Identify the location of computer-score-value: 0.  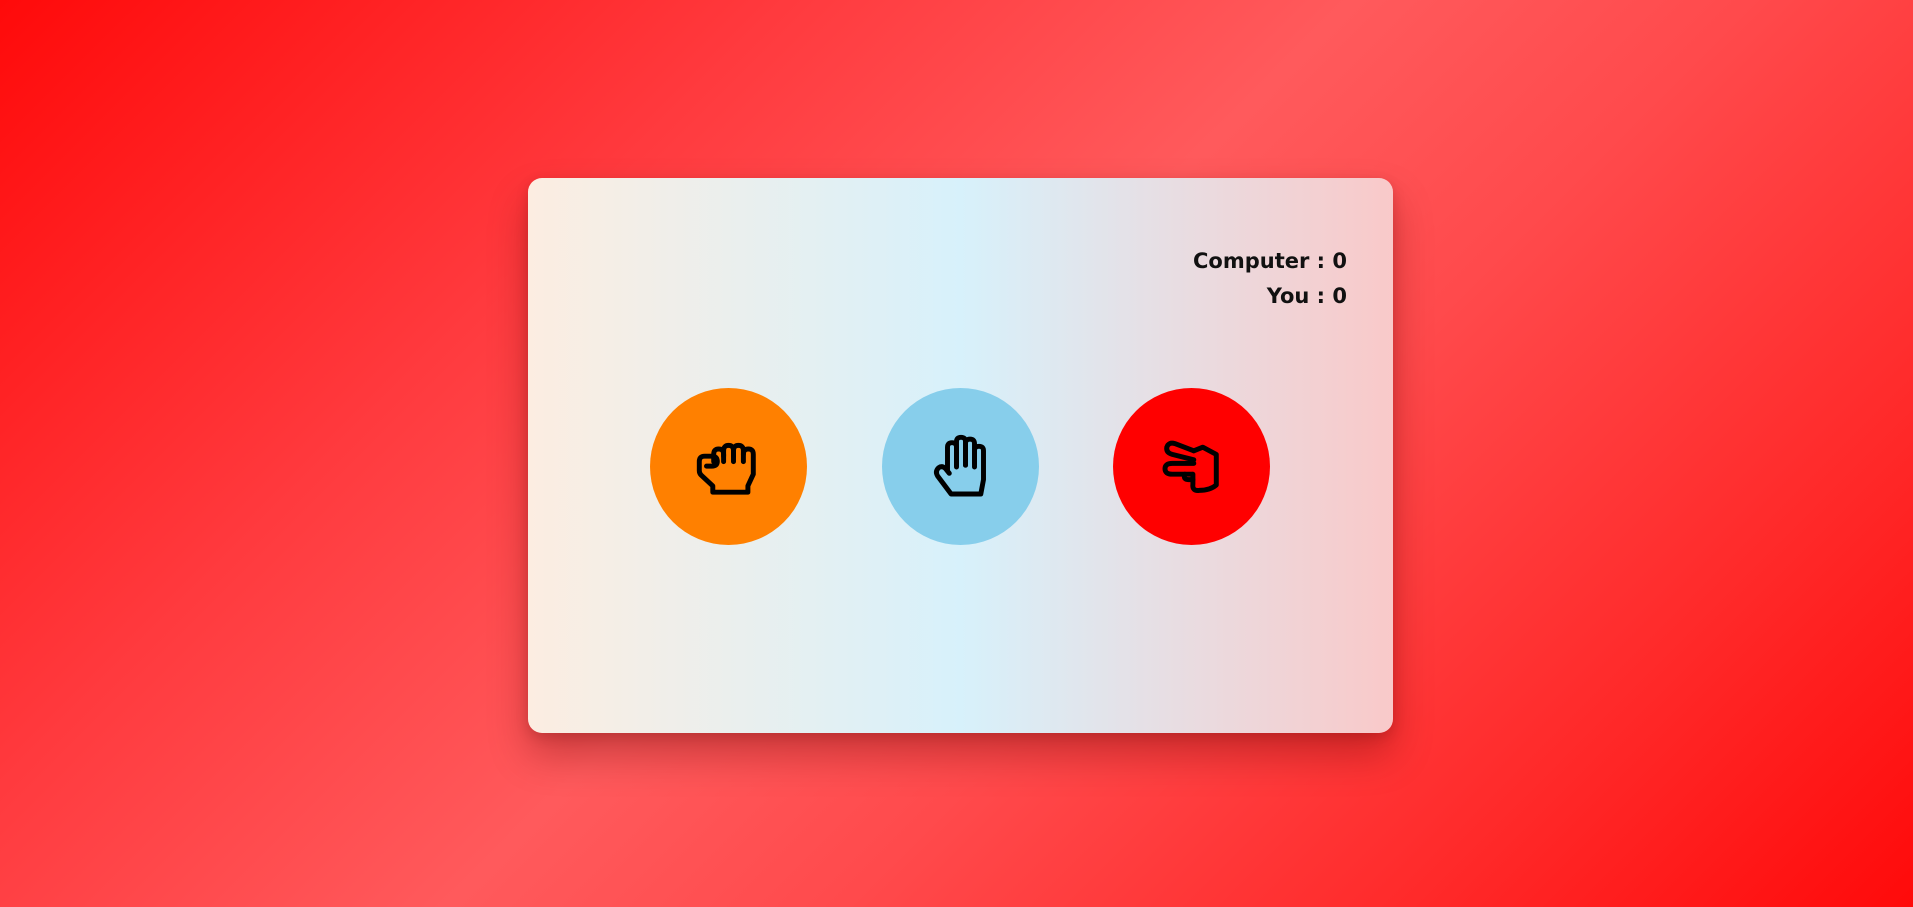
(1339, 261).